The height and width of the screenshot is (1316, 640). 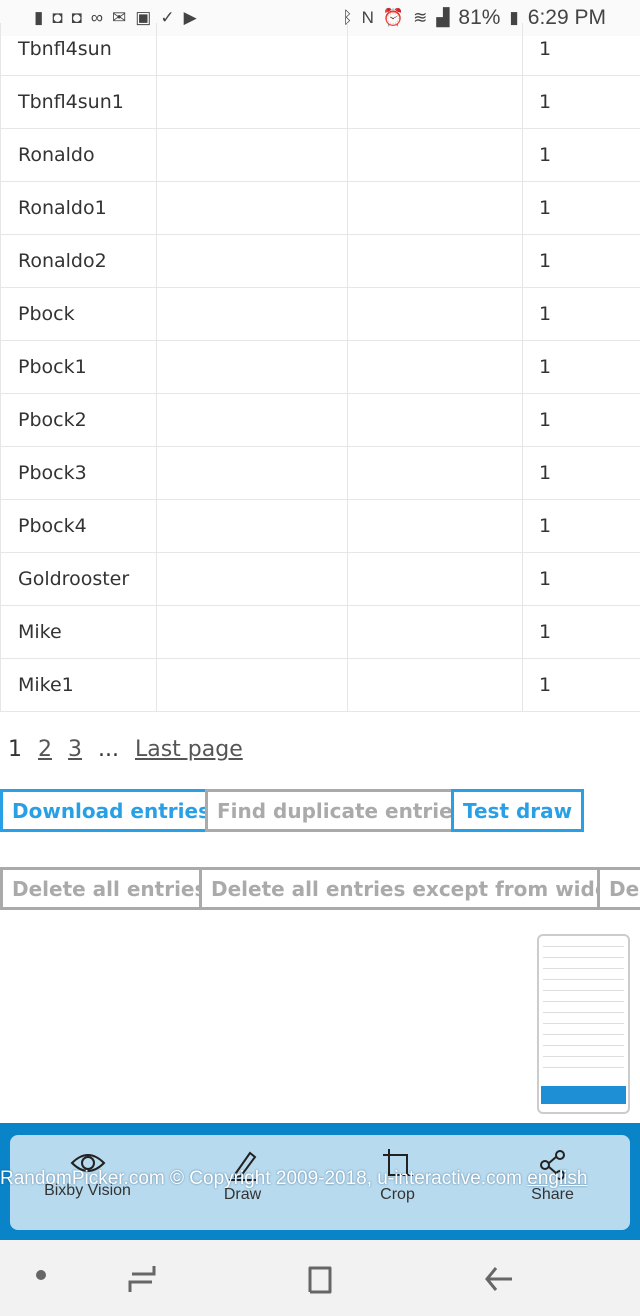 What do you see at coordinates (78, 261) in the screenshot?
I see `entry-name: Ronaldo2` at bounding box center [78, 261].